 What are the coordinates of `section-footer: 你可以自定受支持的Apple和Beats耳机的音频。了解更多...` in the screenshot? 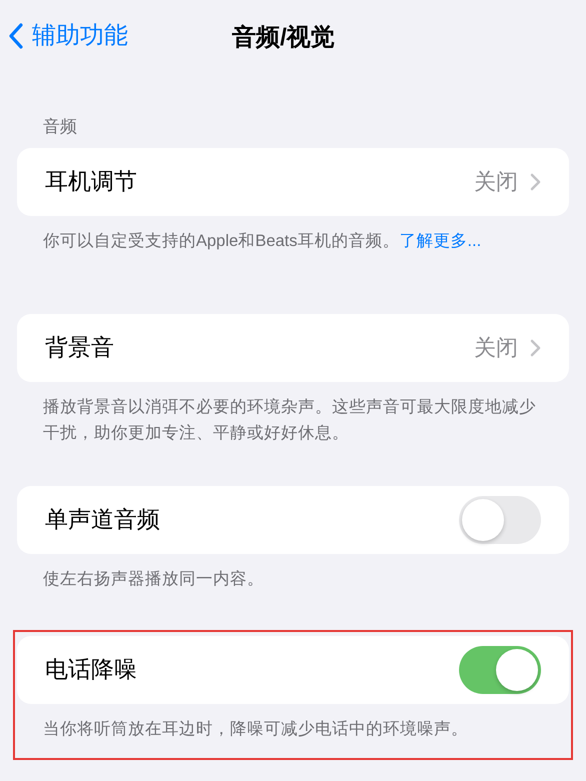 It's located at (293, 235).